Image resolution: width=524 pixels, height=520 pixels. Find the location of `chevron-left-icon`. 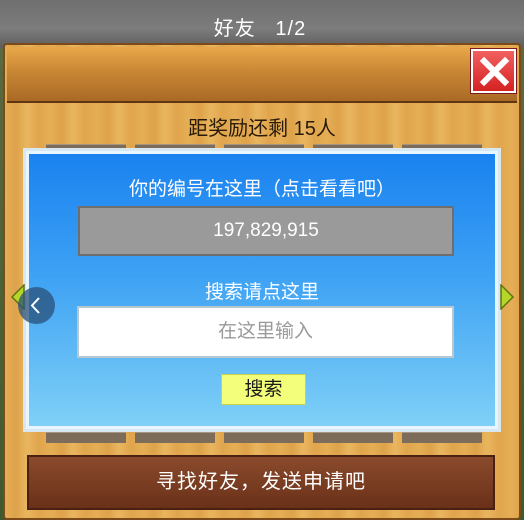

chevron-left-icon is located at coordinates (35, 305).